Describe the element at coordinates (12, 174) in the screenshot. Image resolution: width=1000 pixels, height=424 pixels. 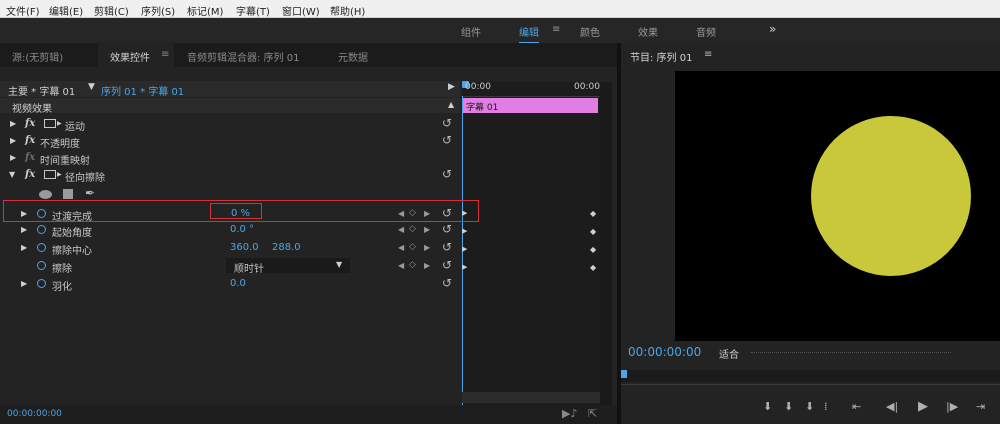
I see `collapse-triangle-icon: ▼` at that location.